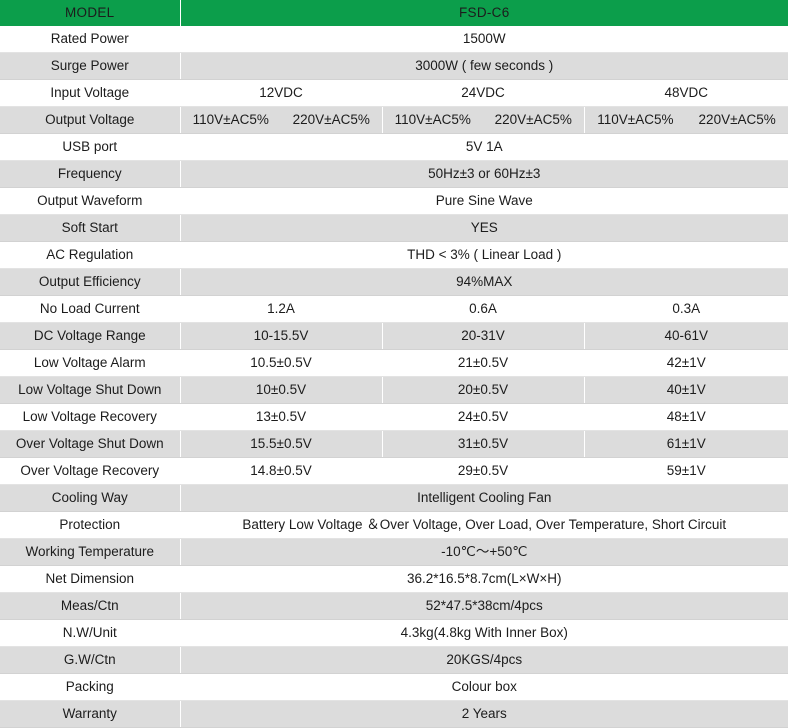  What do you see at coordinates (281, 336) in the screenshot?
I see `row-value: 10-15.5V` at bounding box center [281, 336].